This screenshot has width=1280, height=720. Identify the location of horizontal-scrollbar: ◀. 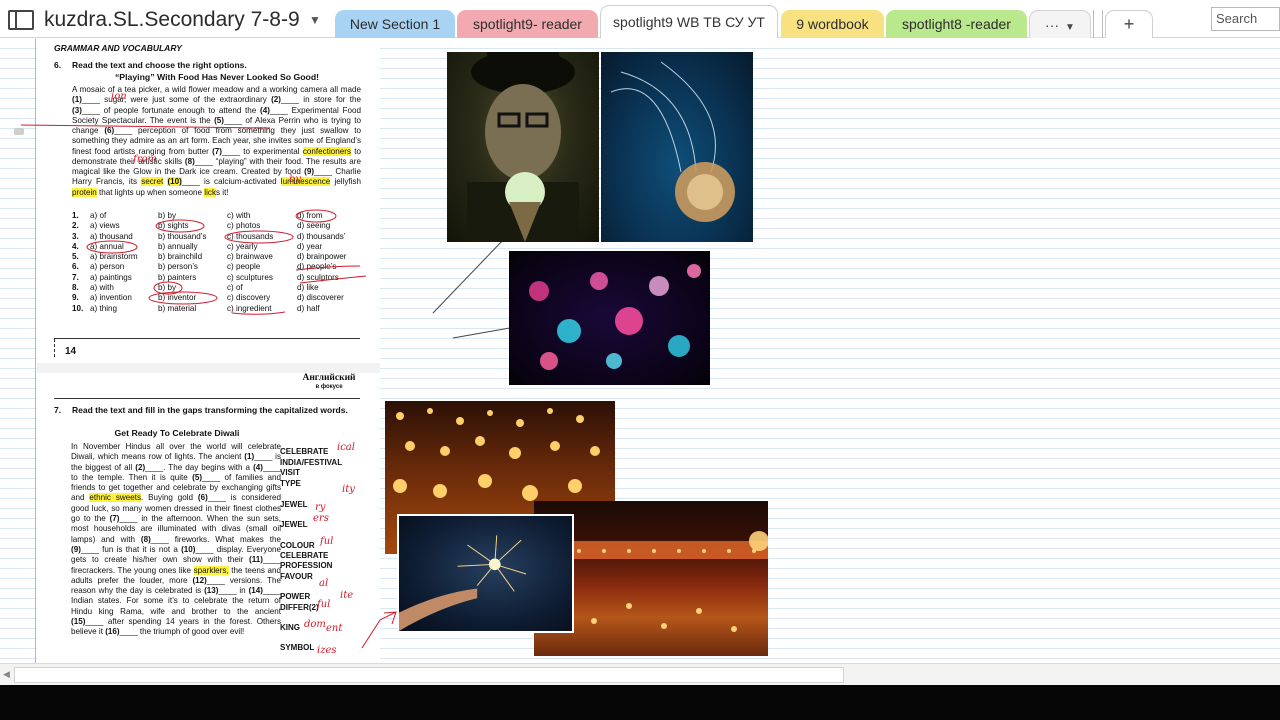
(640, 674).